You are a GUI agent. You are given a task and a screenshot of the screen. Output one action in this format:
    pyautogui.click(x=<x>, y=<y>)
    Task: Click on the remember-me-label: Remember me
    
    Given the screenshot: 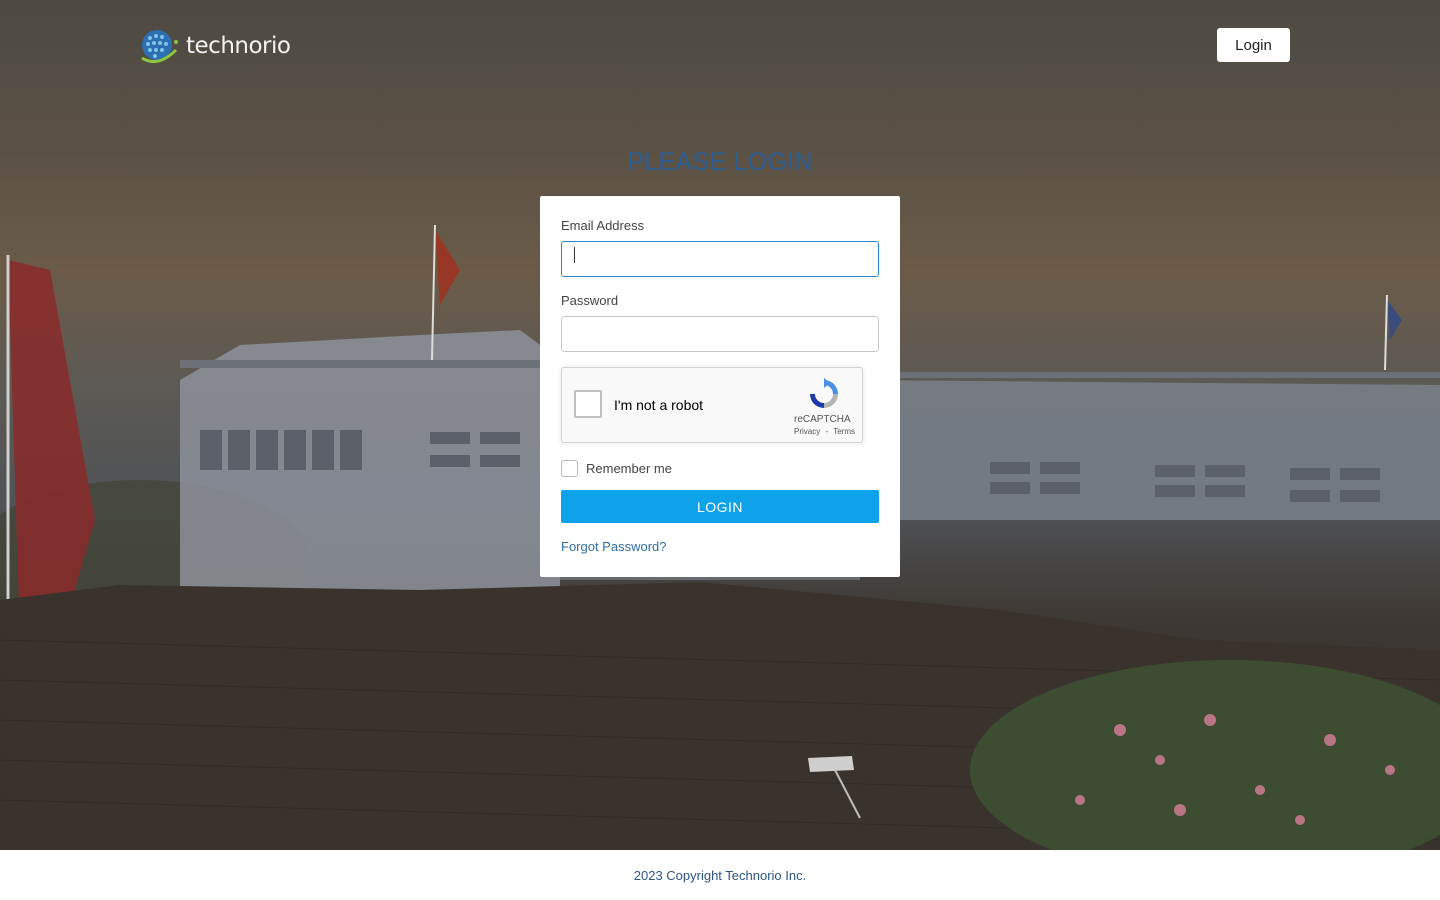 What is the action you would take?
    pyautogui.click(x=629, y=468)
    